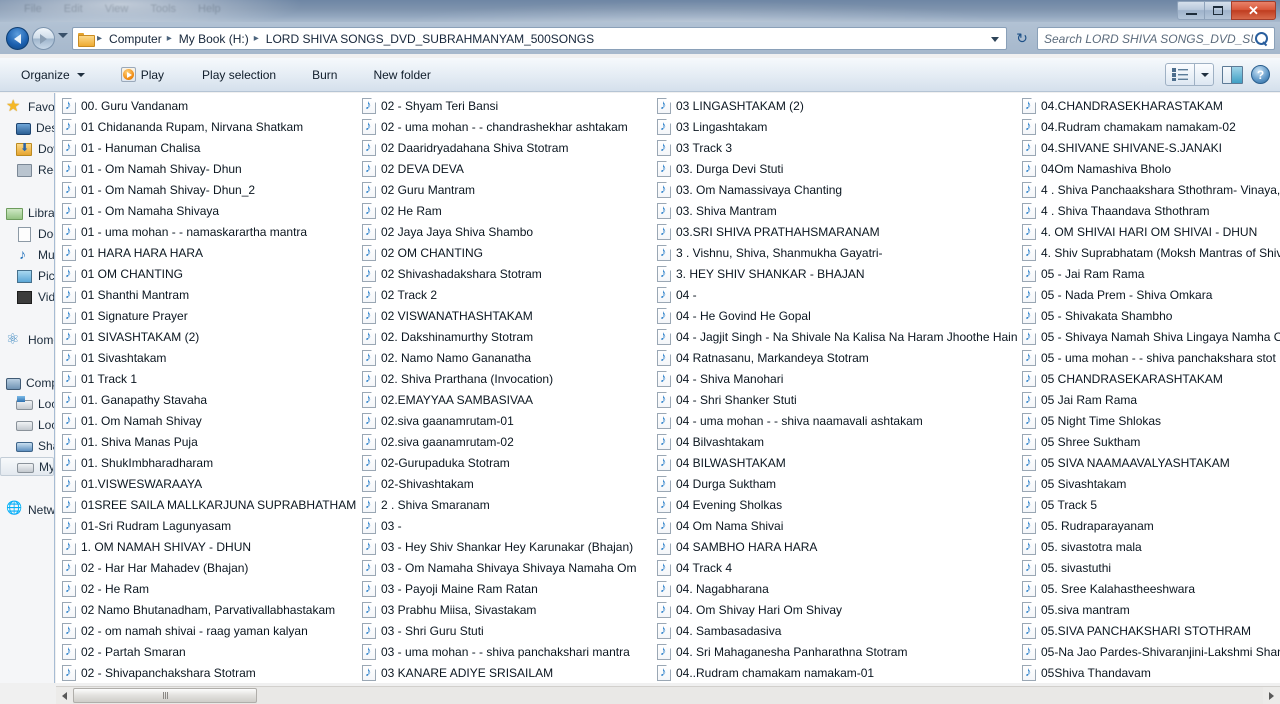 The height and width of the screenshot is (704, 1280). What do you see at coordinates (53, 75) in the screenshot?
I see `organize-button: Organize` at bounding box center [53, 75].